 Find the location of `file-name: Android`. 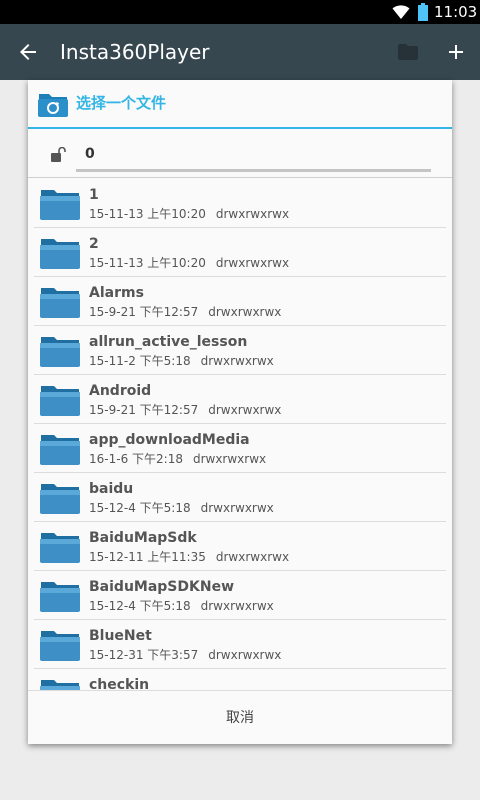

file-name: Android is located at coordinates (120, 391).